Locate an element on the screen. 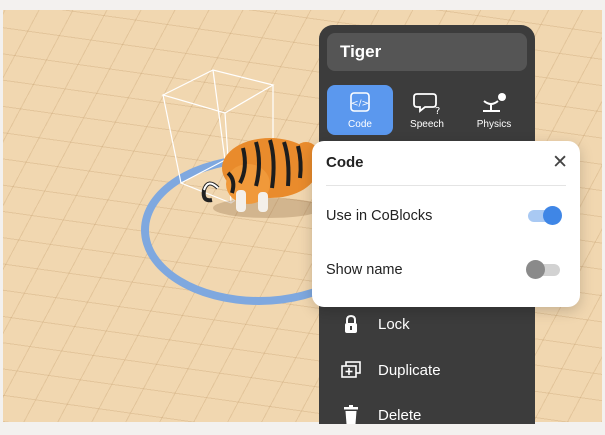  tab-speech: ? Speech is located at coordinates (427, 110).